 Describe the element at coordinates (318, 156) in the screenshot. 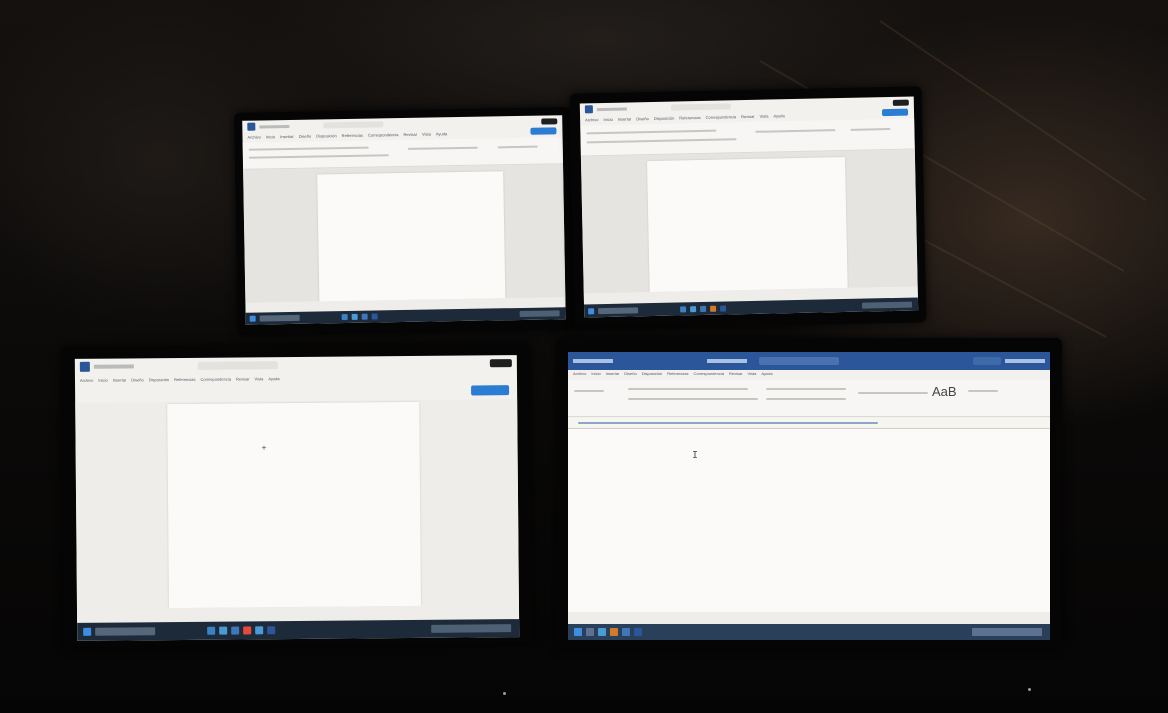

I see `ribbon-controls` at that location.